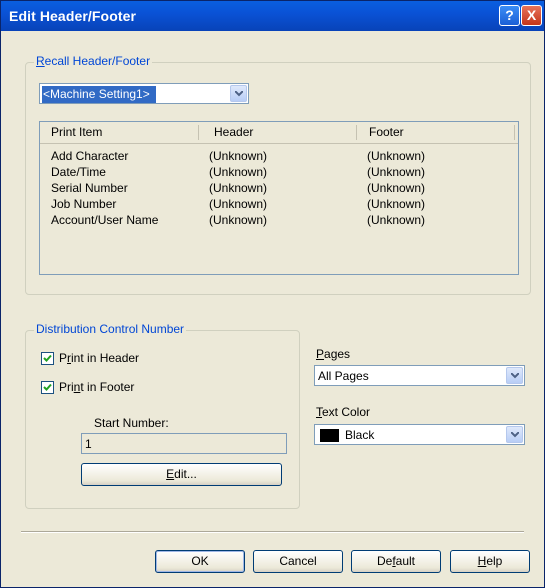  What do you see at coordinates (509, 15) in the screenshot?
I see `help-icon: ?` at bounding box center [509, 15].